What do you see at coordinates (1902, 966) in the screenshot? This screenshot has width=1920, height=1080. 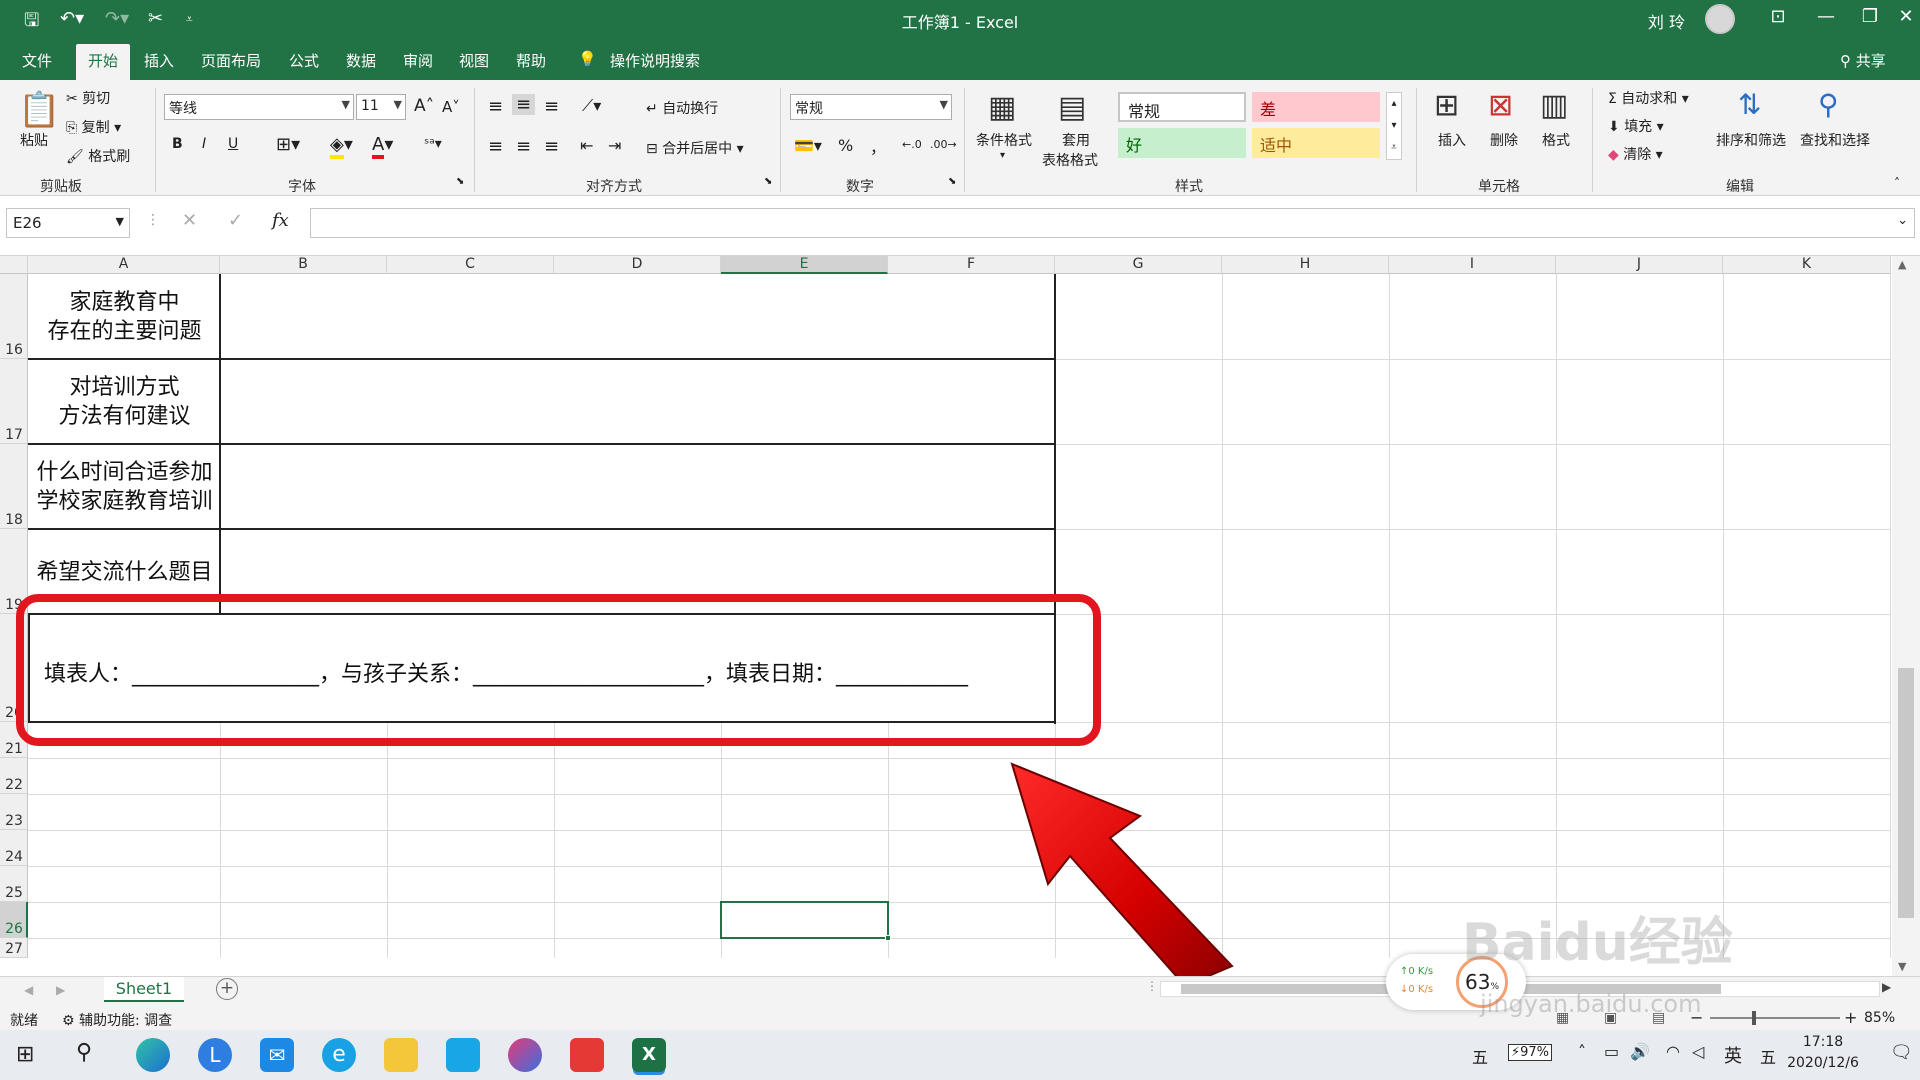 I see `scroll-down-icon: ▼` at bounding box center [1902, 966].